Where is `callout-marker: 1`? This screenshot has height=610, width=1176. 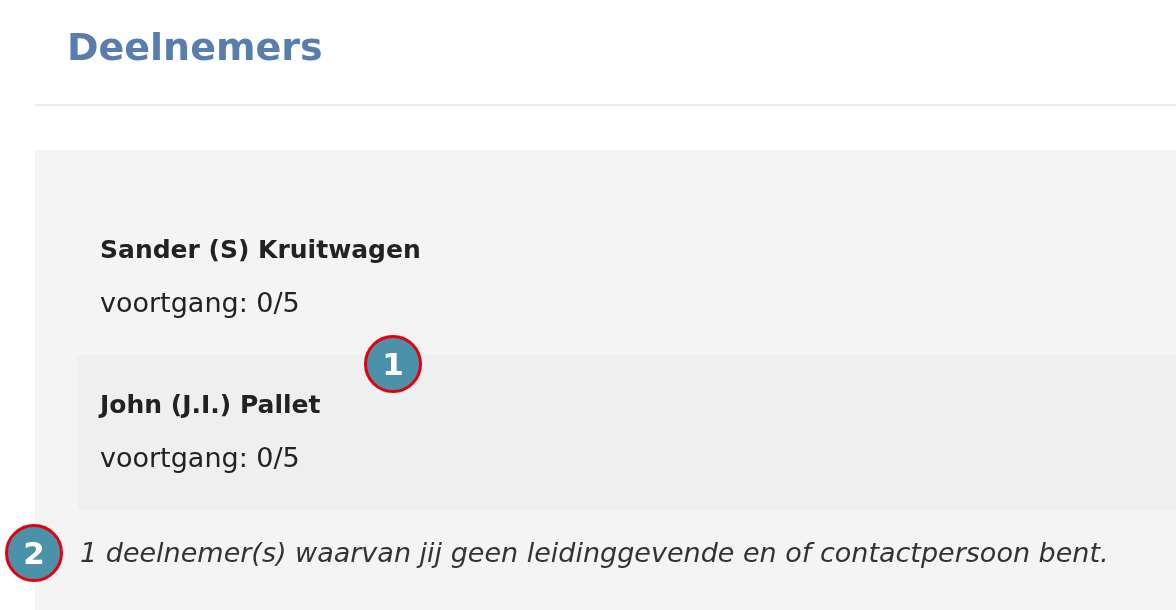
callout-marker: 1 is located at coordinates (393, 364).